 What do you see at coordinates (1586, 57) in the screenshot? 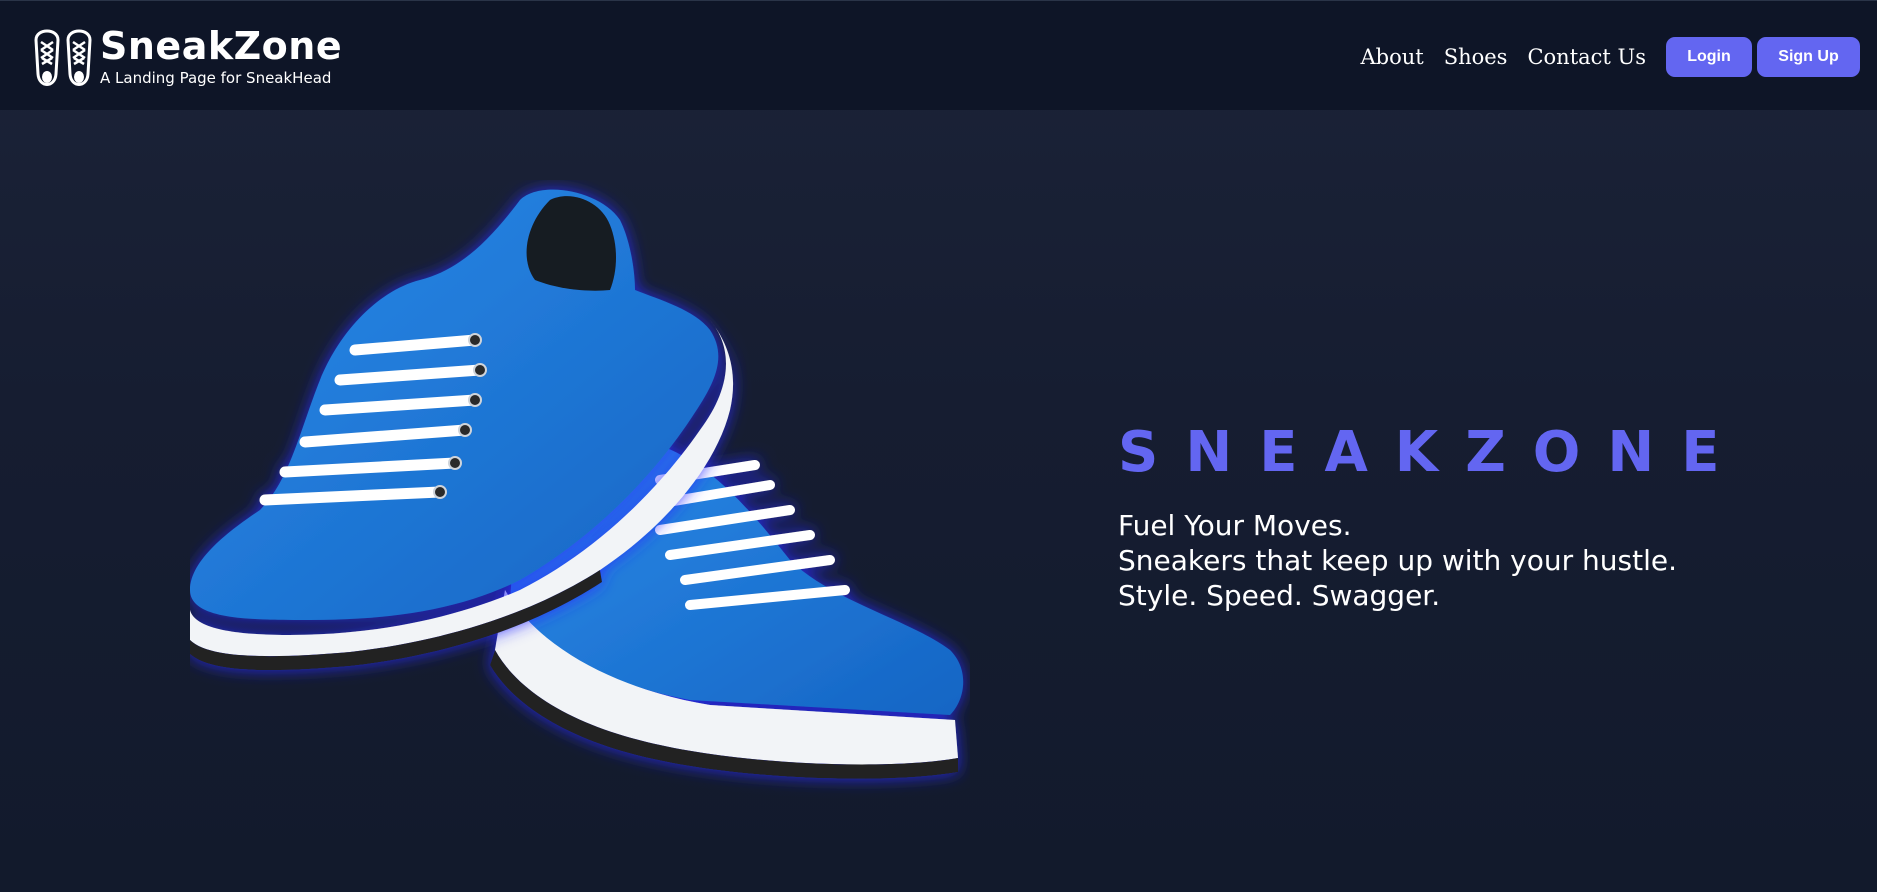
I see `nav-link-contact-us: Contact Us` at bounding box center [1586, 57].